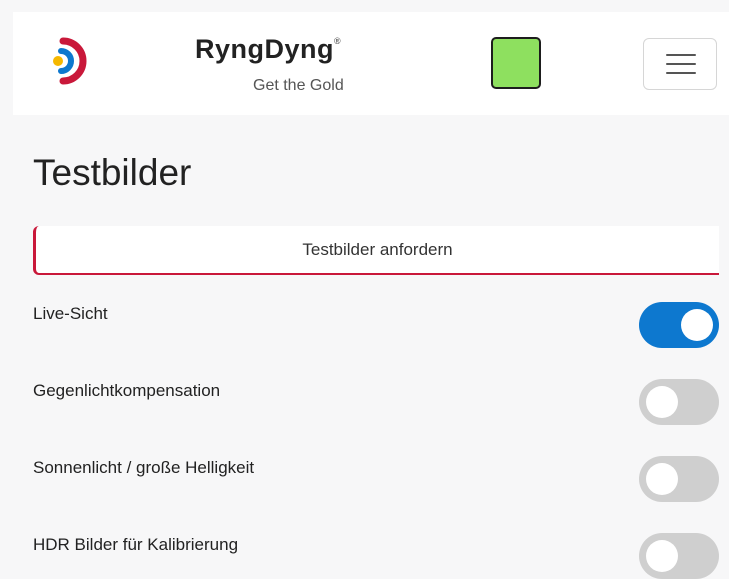 The image size is (729, 579). Describe the element at coordinates (364, 6) in the screenshot. I see `top-edge` at that location.